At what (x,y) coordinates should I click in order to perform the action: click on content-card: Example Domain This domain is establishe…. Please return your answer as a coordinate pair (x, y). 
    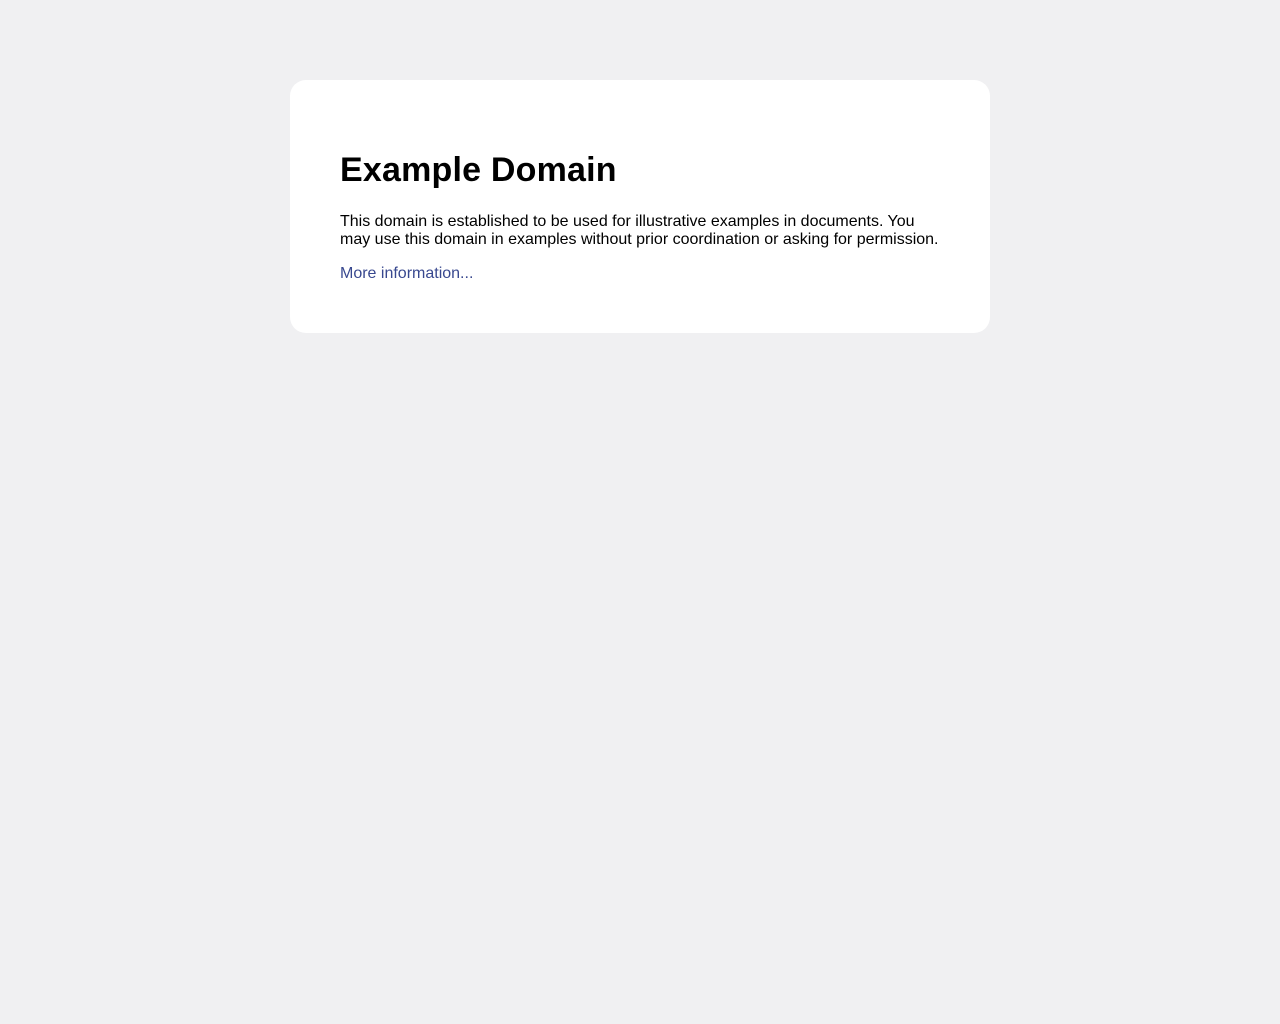
    Looking at the image, I should click on (640, 207).